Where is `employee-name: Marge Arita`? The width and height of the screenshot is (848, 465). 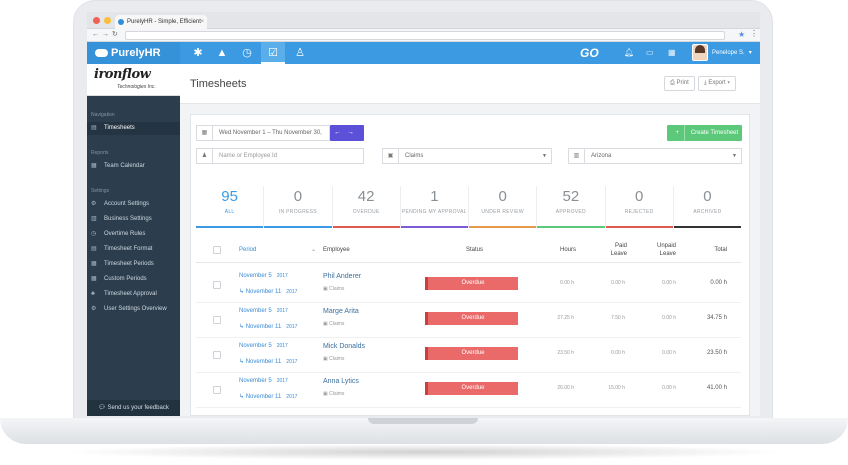
employee-name: Marge Arita is located at coordinates (341, 311).